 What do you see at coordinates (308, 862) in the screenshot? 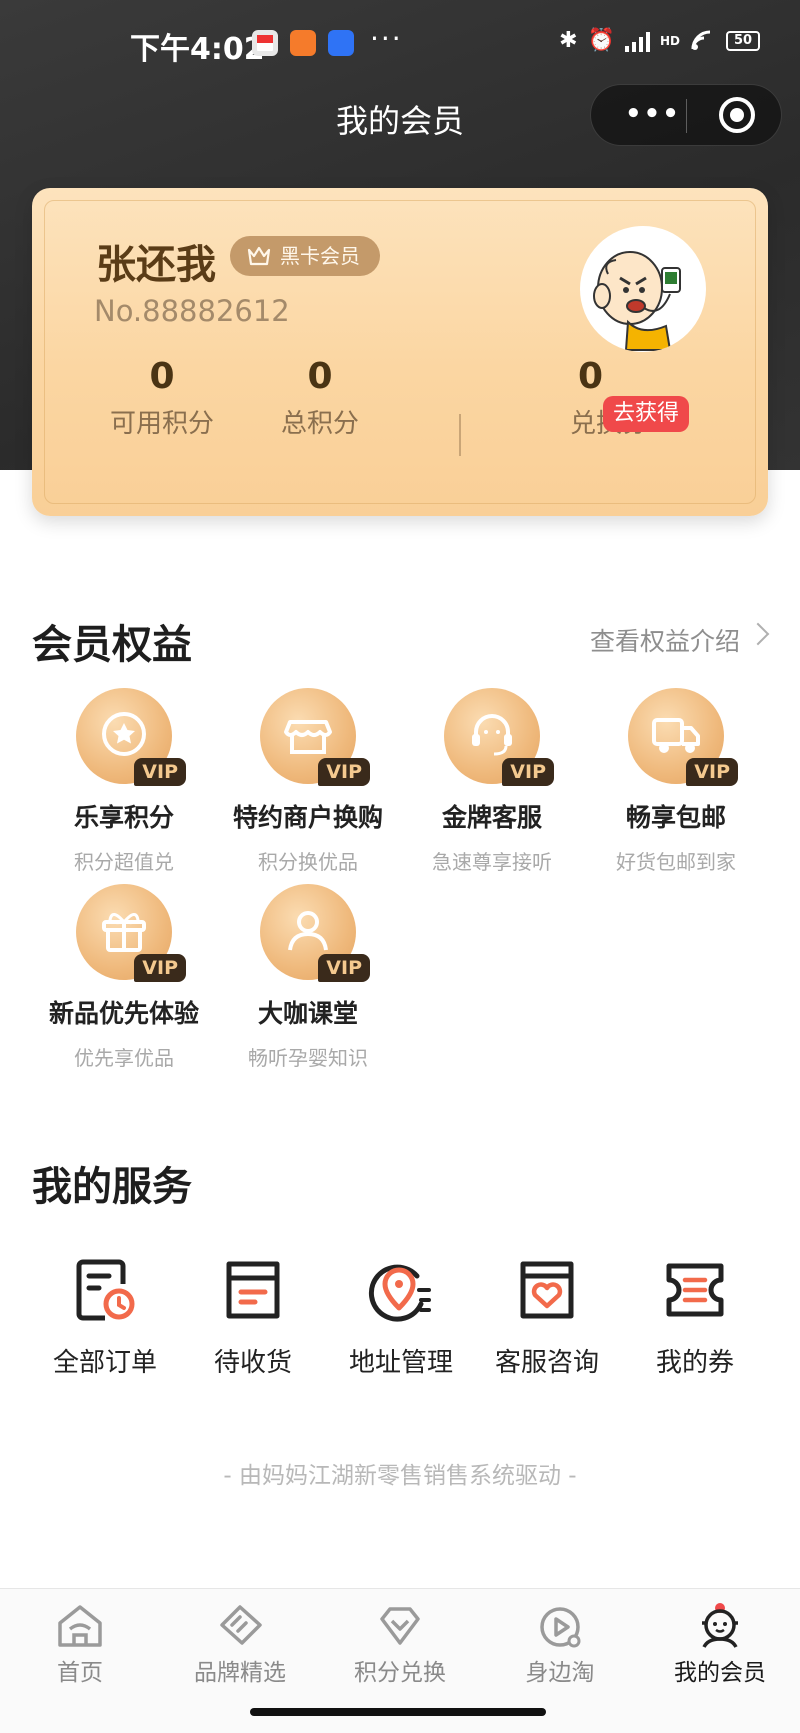
I see `benefit-subtitle: 积分换优品` at bounding box center [308, 862].